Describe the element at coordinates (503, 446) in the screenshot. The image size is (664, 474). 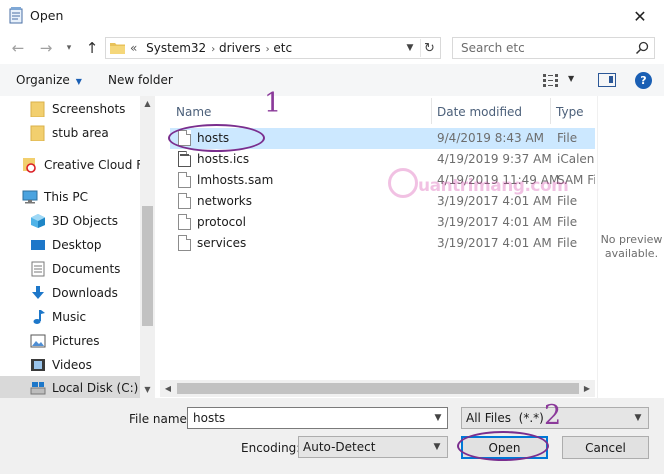
I see `annotation-ellipse-open` at that location.